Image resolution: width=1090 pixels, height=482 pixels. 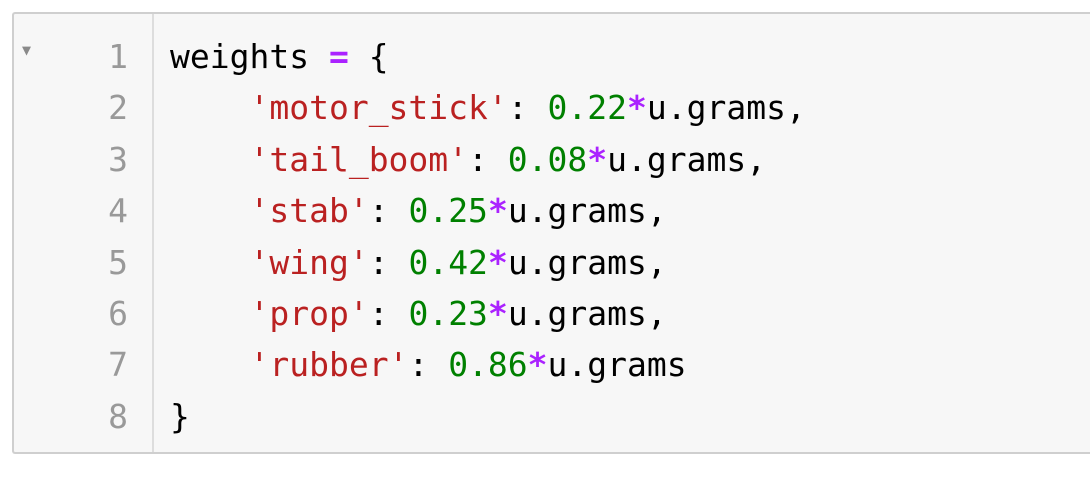 I want to click on number-literal: 0.23, so click(x=448, y=313).